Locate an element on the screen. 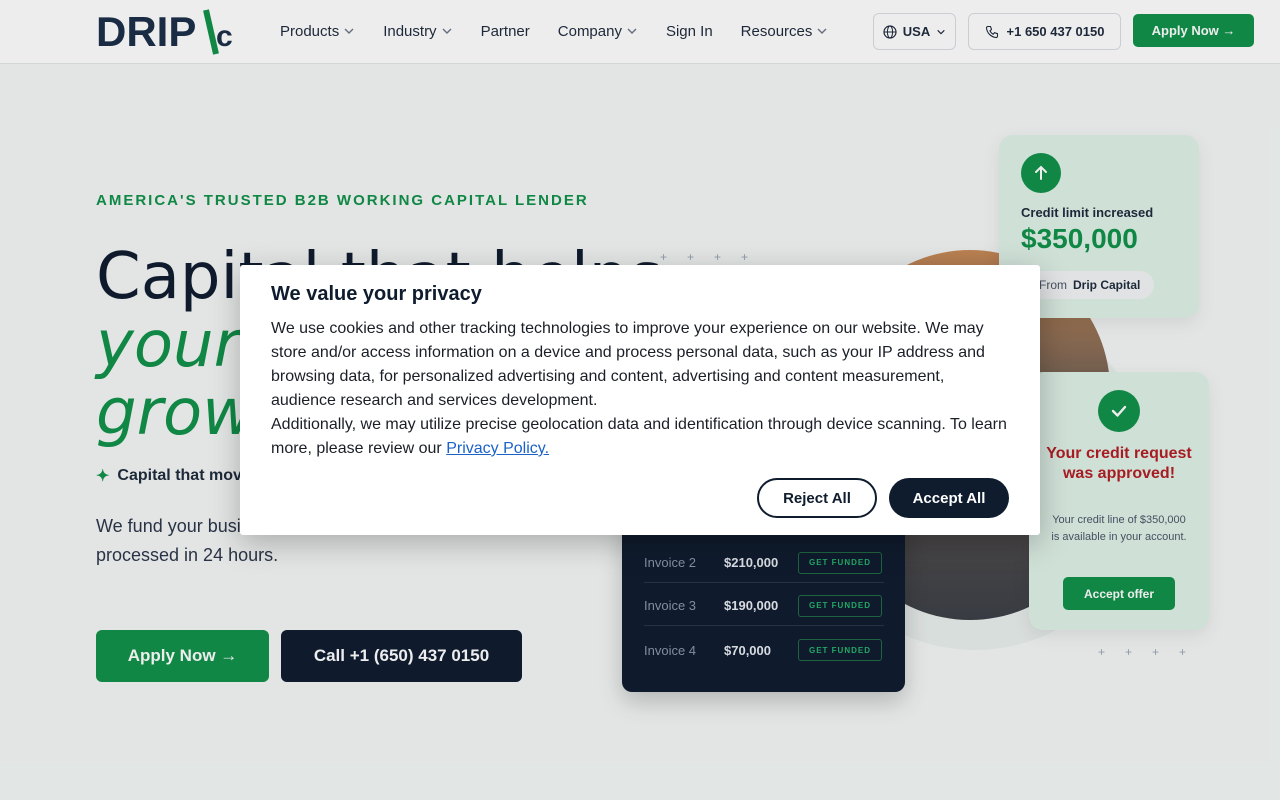 Image resolution: width=1280 pixels, height=800 pixels. accept-all-button: Accept All is located at coordinates (949, 498).